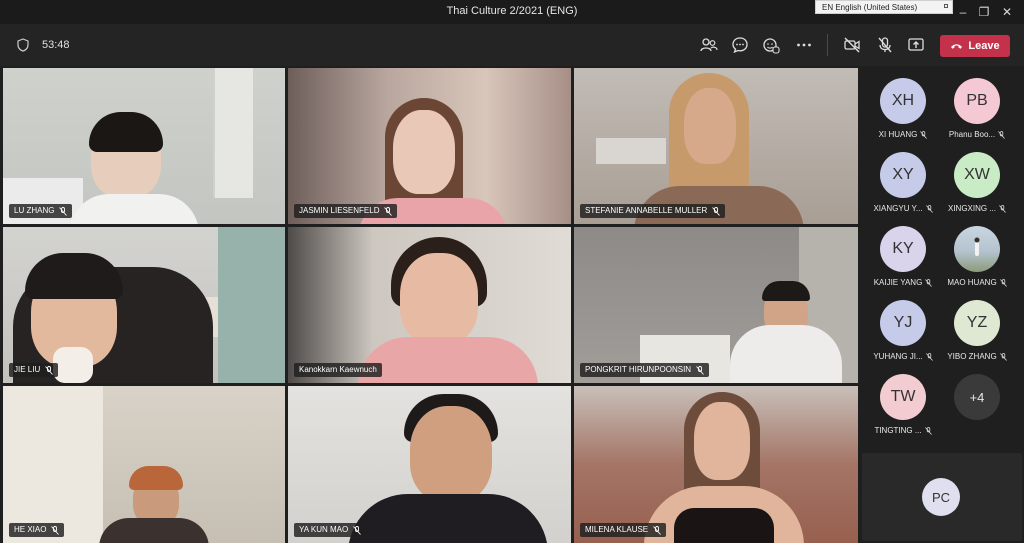 The height and width of the screenshot is (543, 1024). What do you see at coordinates (972, 282) in the screenshot?
I see `roster-name: MAO HUANG` at bounding box center [972, 282].